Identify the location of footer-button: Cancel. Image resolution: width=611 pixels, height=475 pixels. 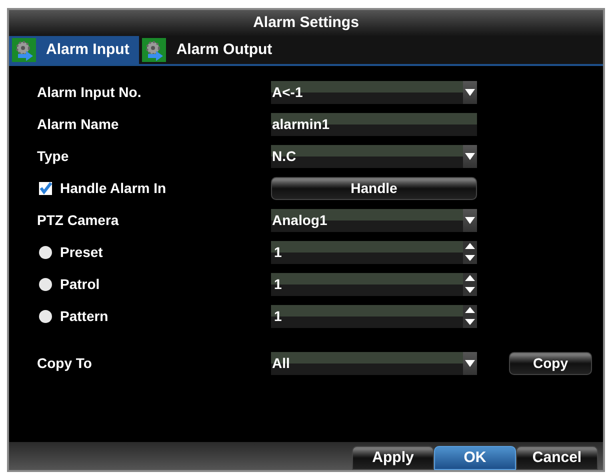
(557, 458).